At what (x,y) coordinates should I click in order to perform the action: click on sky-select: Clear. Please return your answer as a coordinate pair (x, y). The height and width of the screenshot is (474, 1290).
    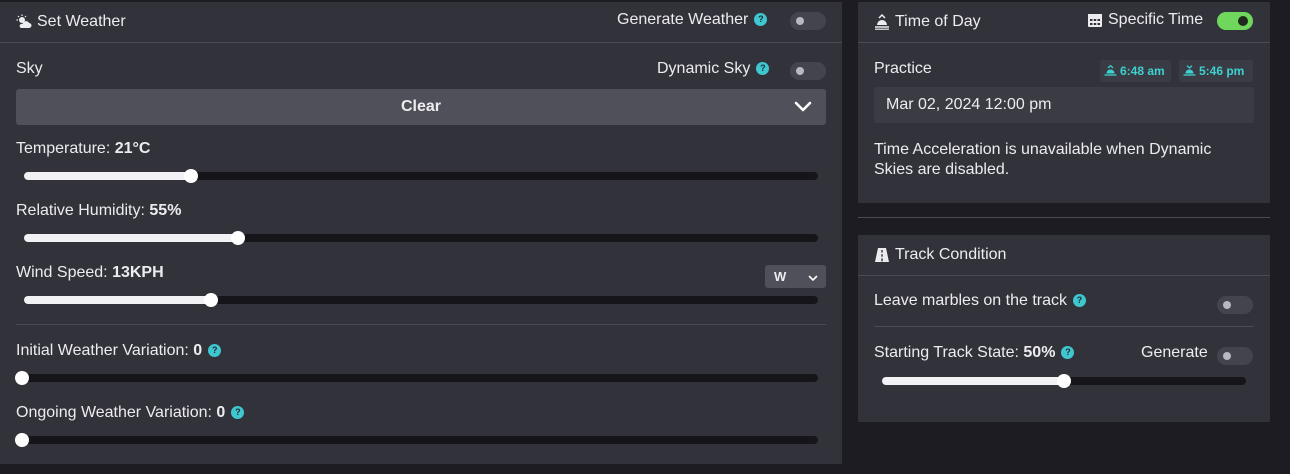
    Looking at the image, I should click on (421, 107).